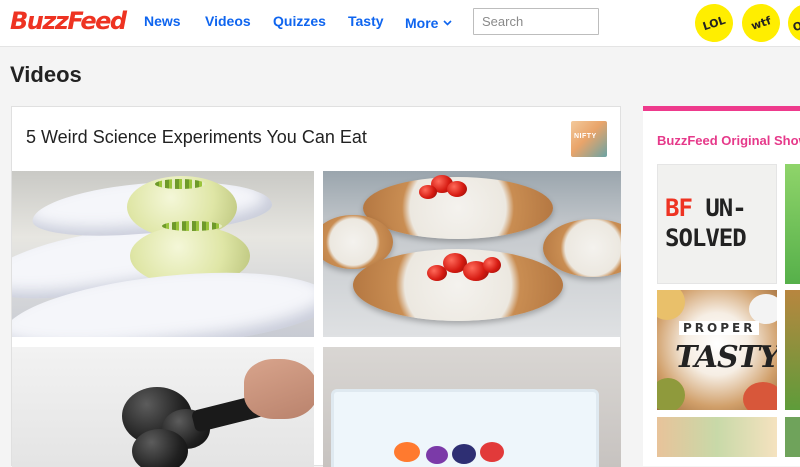  I want to click on search-input, so click(536, 21).